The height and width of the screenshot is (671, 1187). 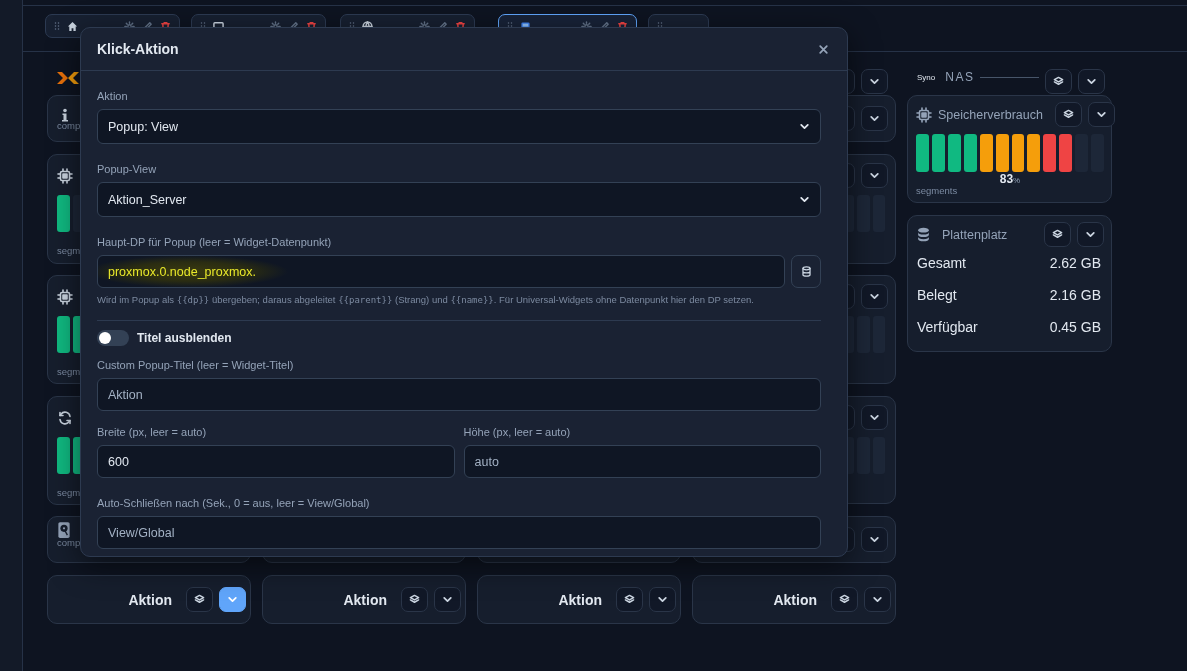 I want to click on section-title: NAS, so click(x=960, y=77).